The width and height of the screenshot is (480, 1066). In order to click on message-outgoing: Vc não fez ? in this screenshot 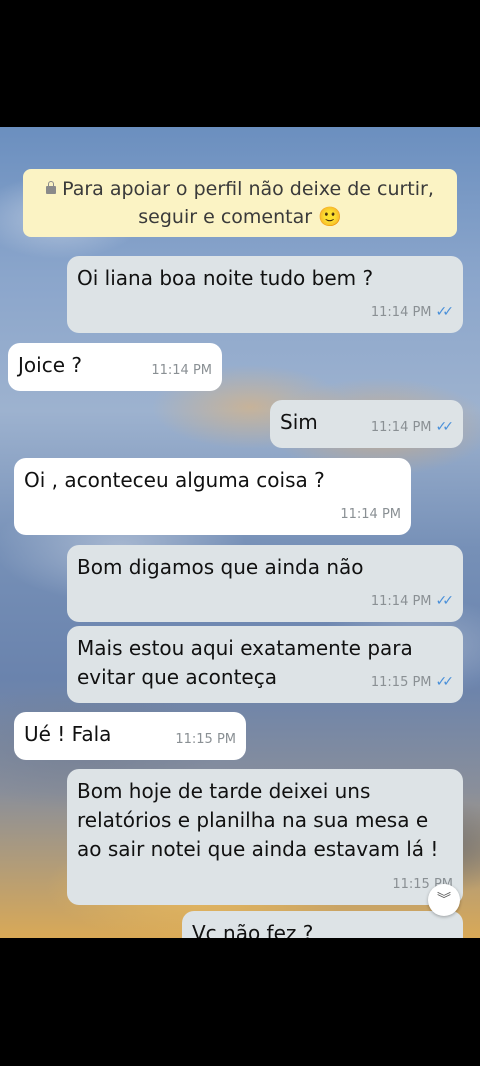, I will do `click(322, 924)`.